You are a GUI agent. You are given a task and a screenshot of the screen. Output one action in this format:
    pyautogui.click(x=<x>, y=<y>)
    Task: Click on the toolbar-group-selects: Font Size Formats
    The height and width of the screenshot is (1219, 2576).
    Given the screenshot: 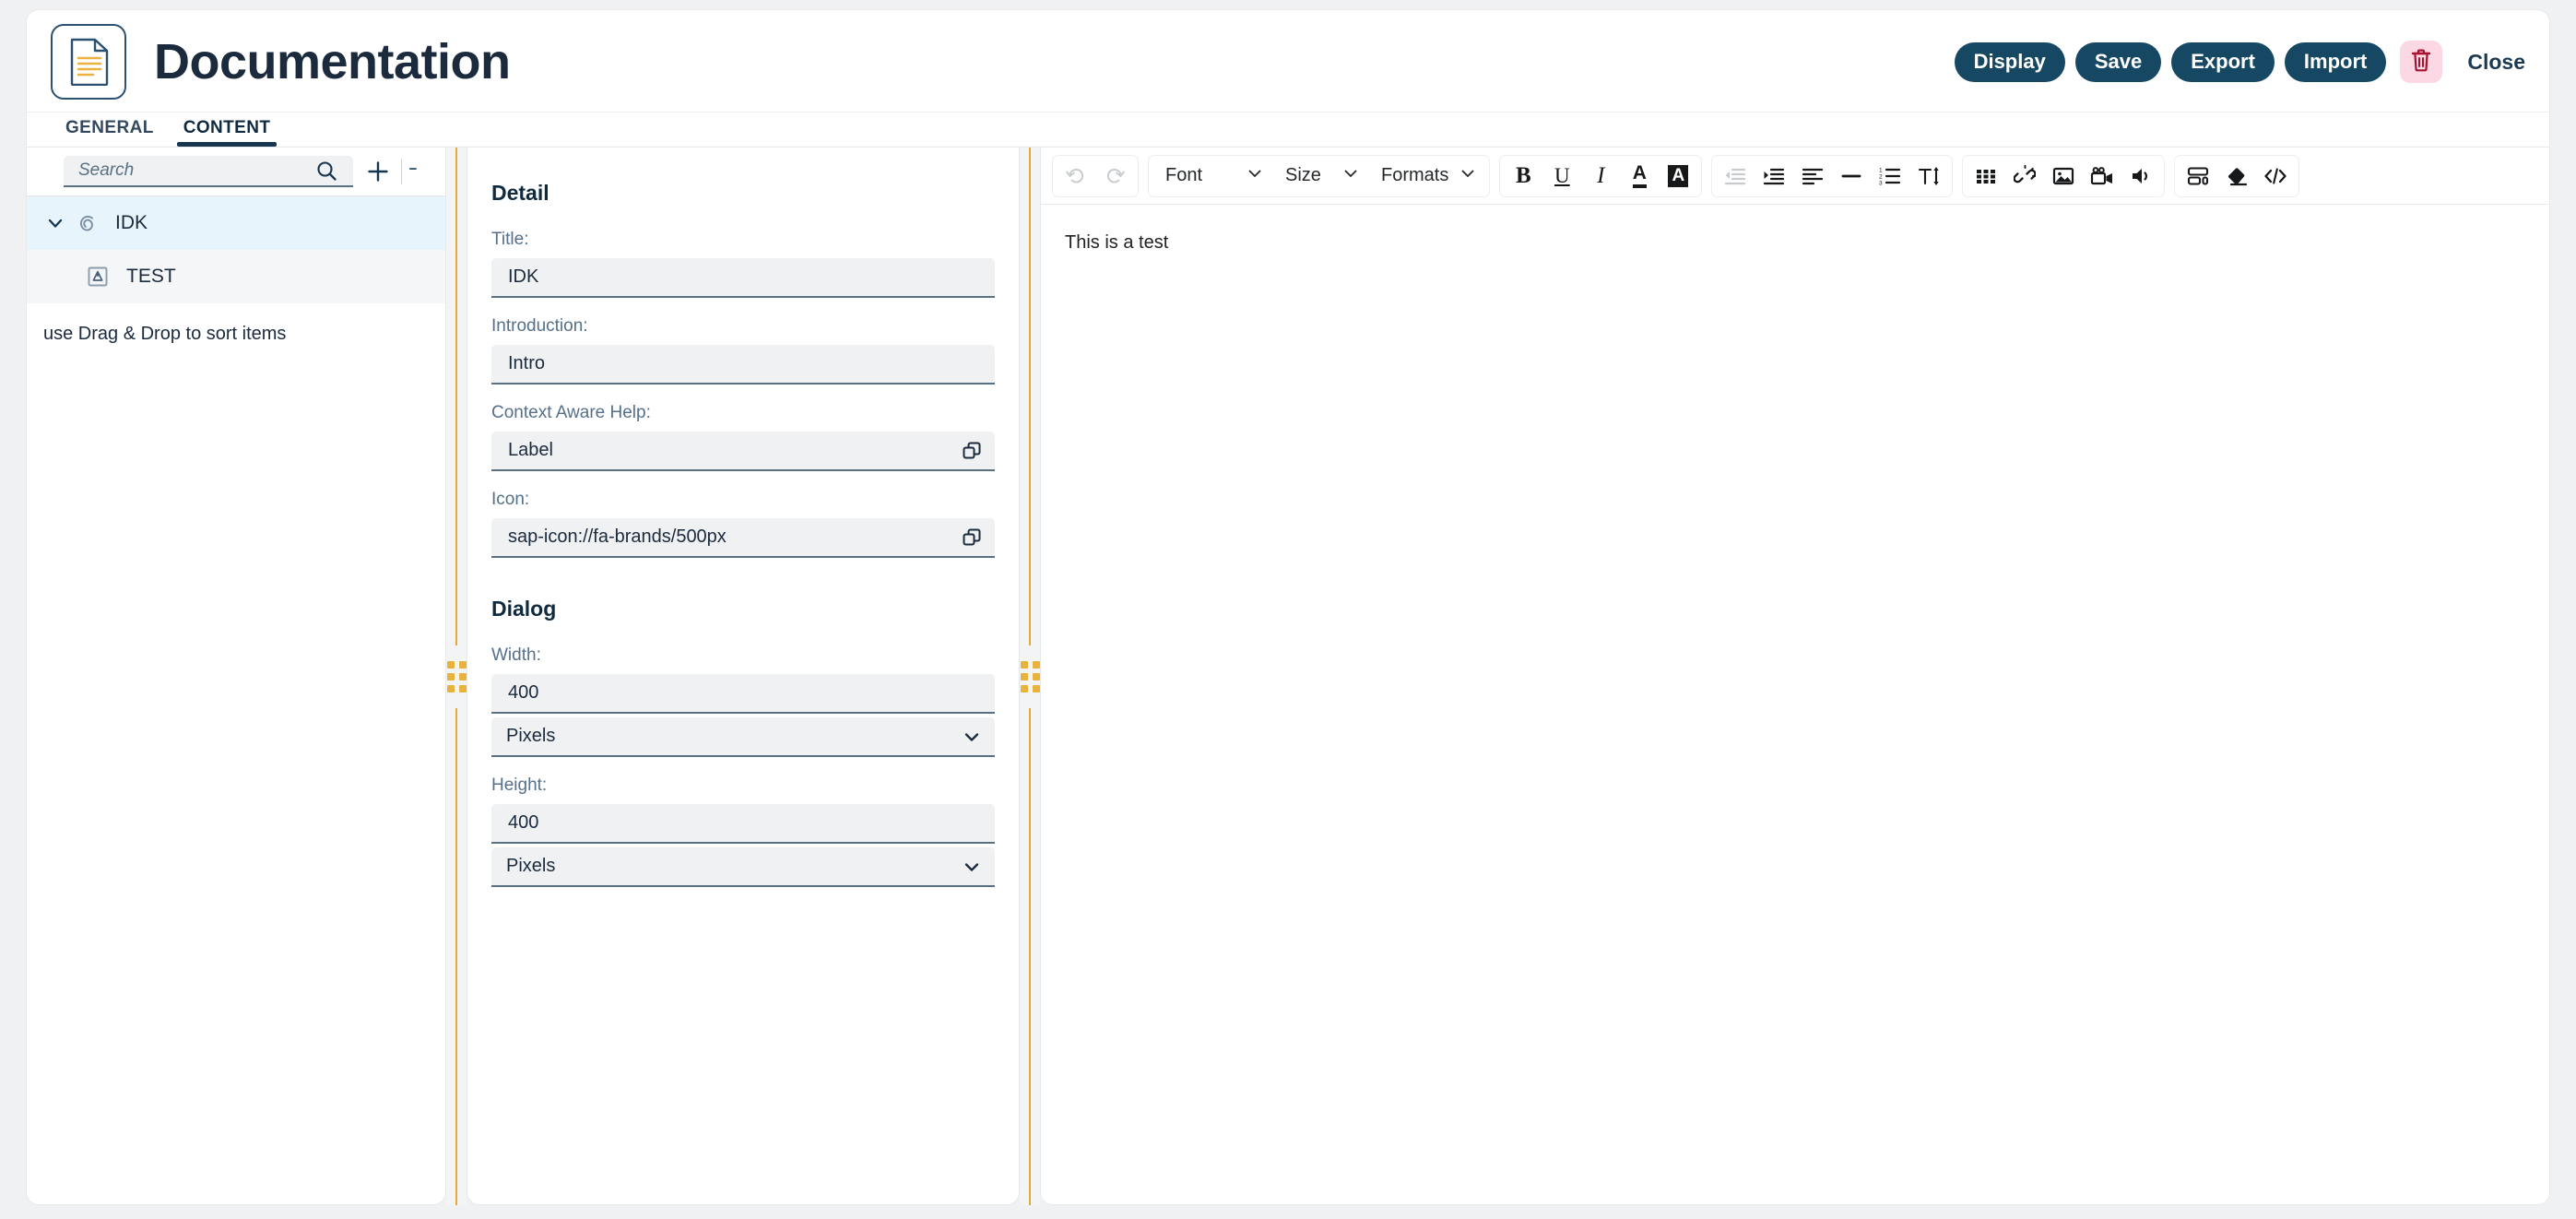 What is the action you would take?
    pyautogui.click(x=1319, y=175)
    